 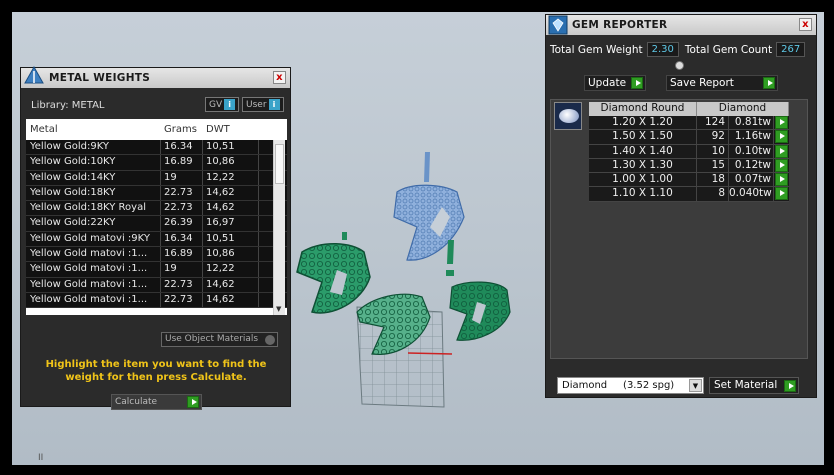 What do you see at coordinates (155, 76) in the screenshot?
I see `metal-weights-titlebar: METAL WEIGHTS x` at bounding box center [155, 76].